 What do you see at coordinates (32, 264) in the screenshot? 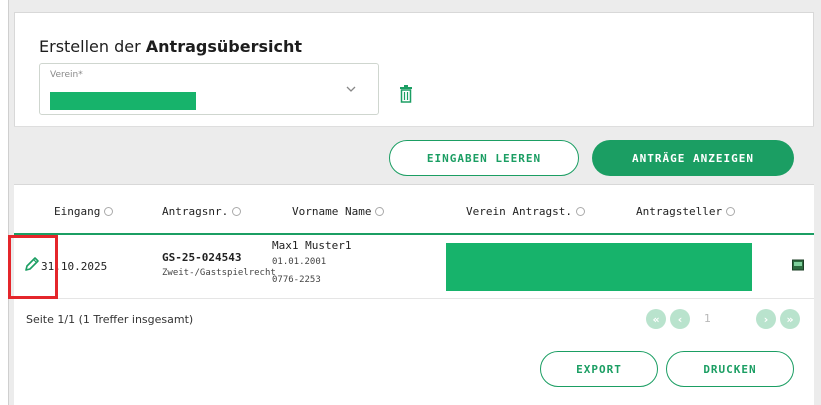
I see `edit-pencil-icon` at bounding box center [32, 264].